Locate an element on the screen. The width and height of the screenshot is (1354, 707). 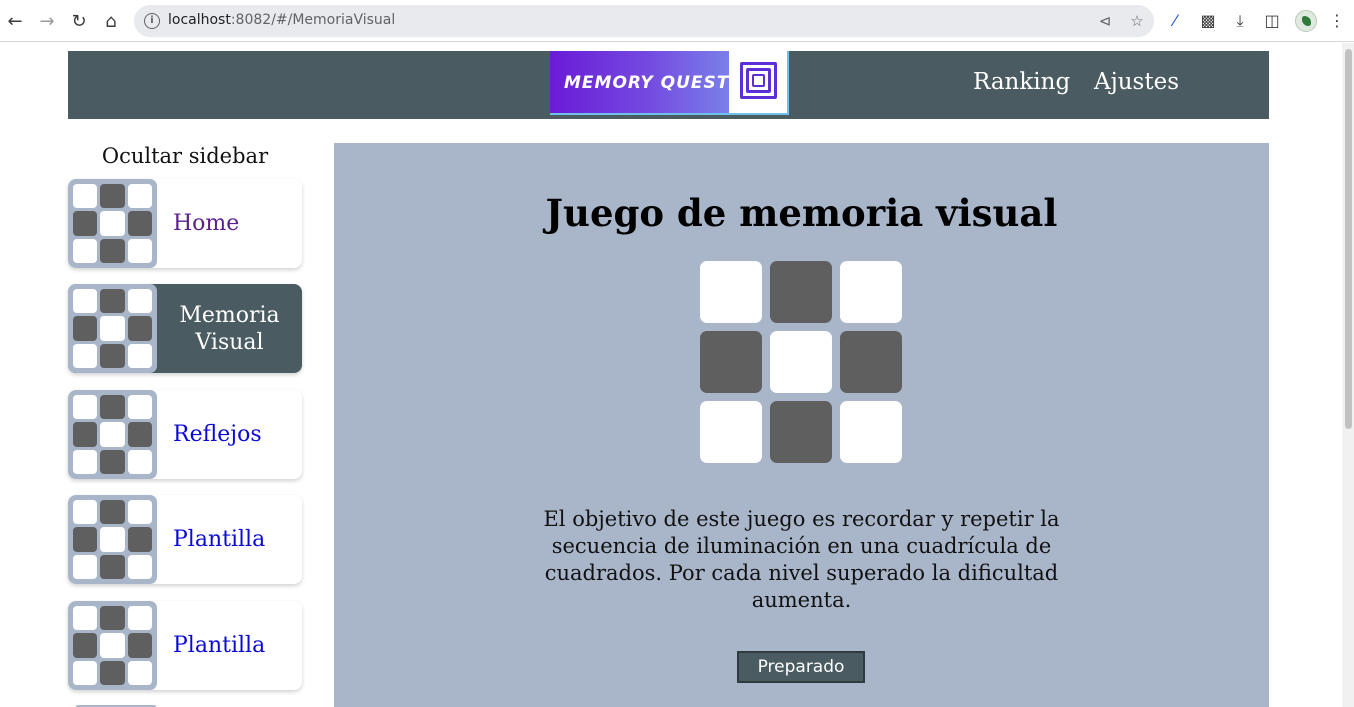
nav-ajustes-link: Ajustes is located at coordinates (1136, 82).